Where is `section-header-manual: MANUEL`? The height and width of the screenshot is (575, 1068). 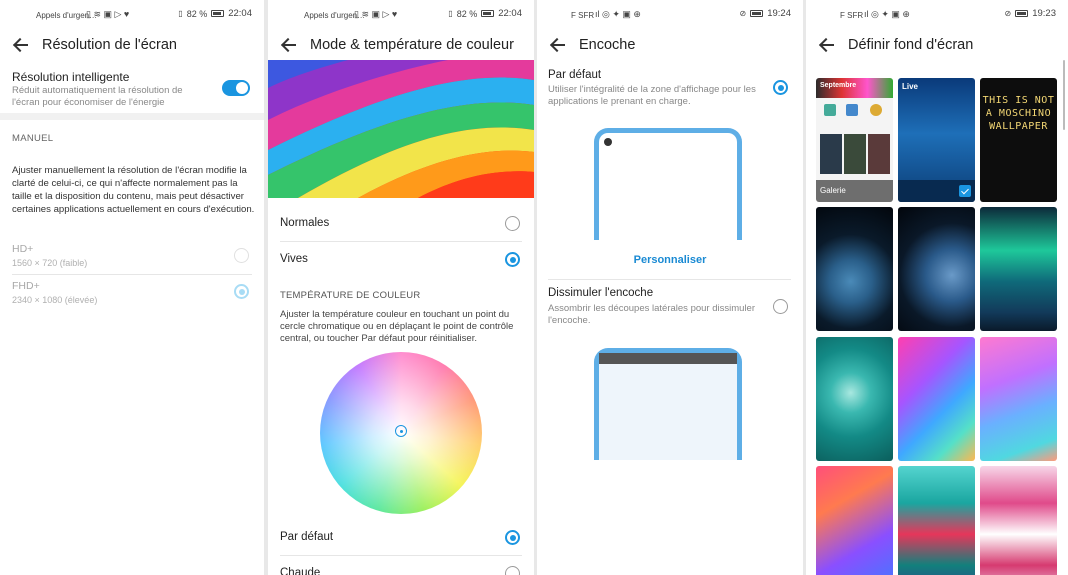 section-header-manual: MANUEL is located at coordinates (33, 138).